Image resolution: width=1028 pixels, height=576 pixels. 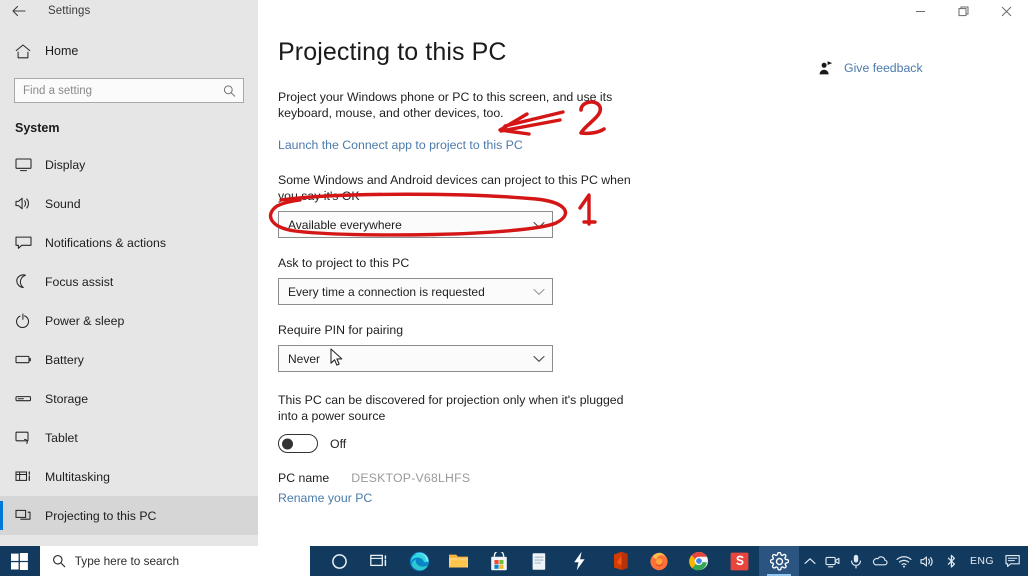 I want to click on power-source-toggle, so click(x=298, y=443).